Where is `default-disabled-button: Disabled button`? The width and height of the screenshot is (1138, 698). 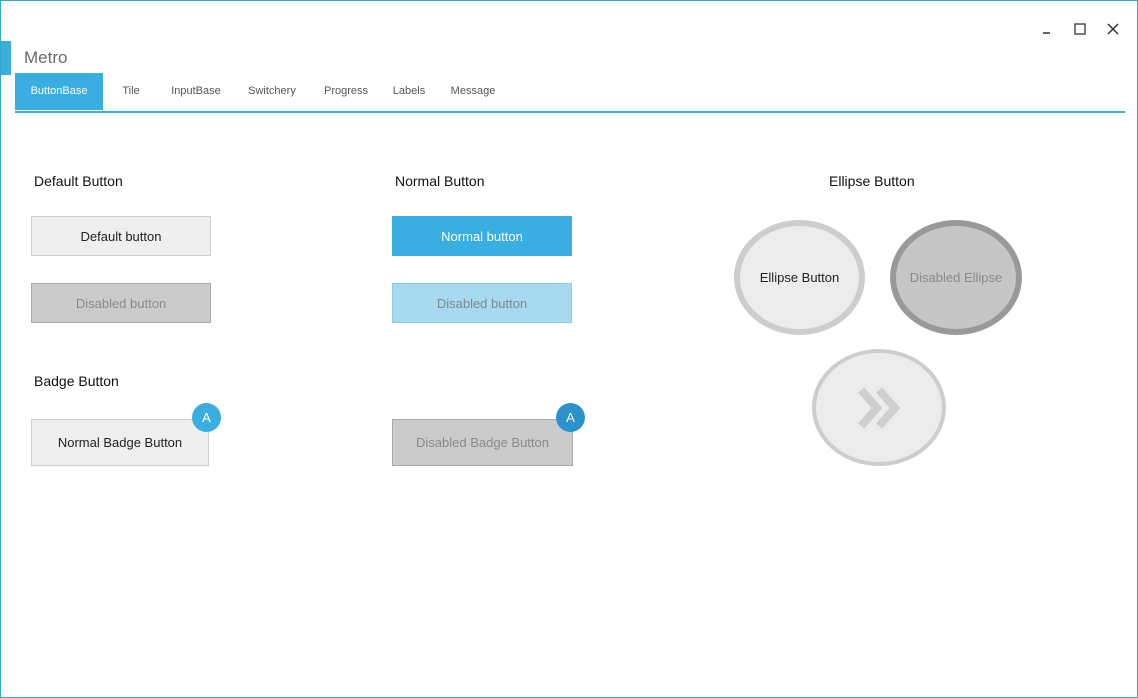
default-disabled-button: Disabled button is located at coordinates (121, 303).